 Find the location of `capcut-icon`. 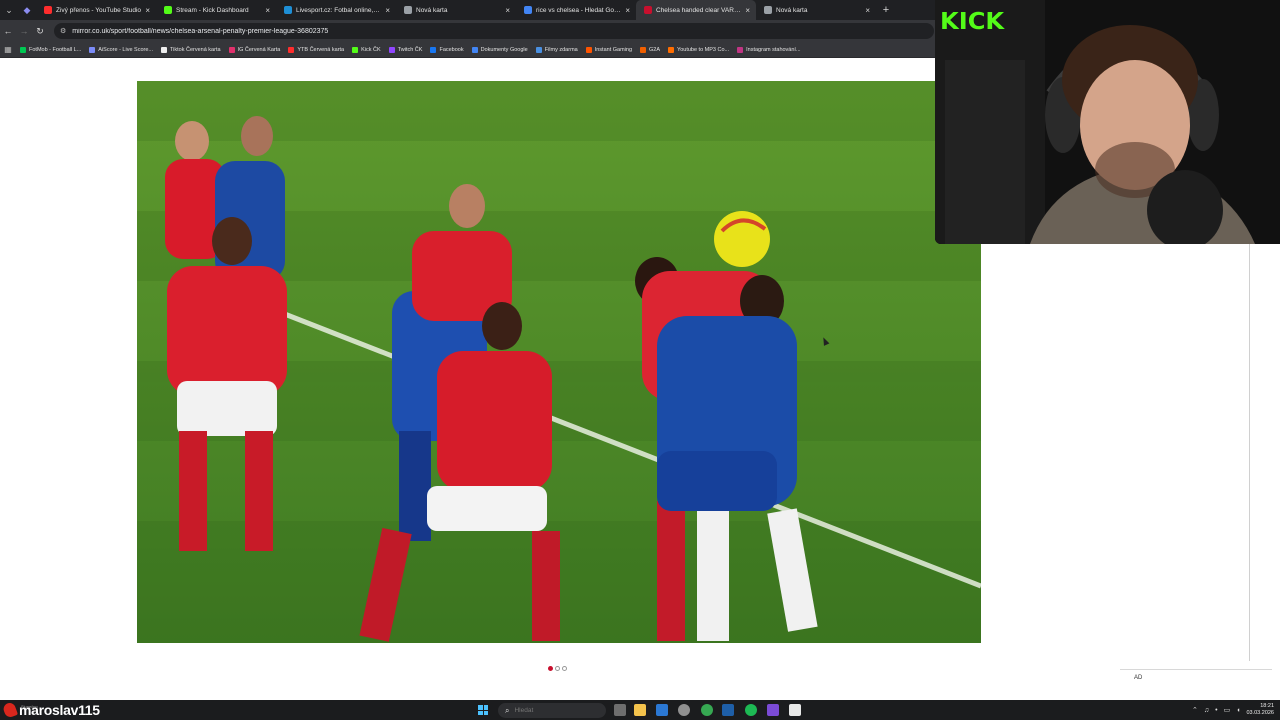

capcut-icon is located at coordinates (795, 710).